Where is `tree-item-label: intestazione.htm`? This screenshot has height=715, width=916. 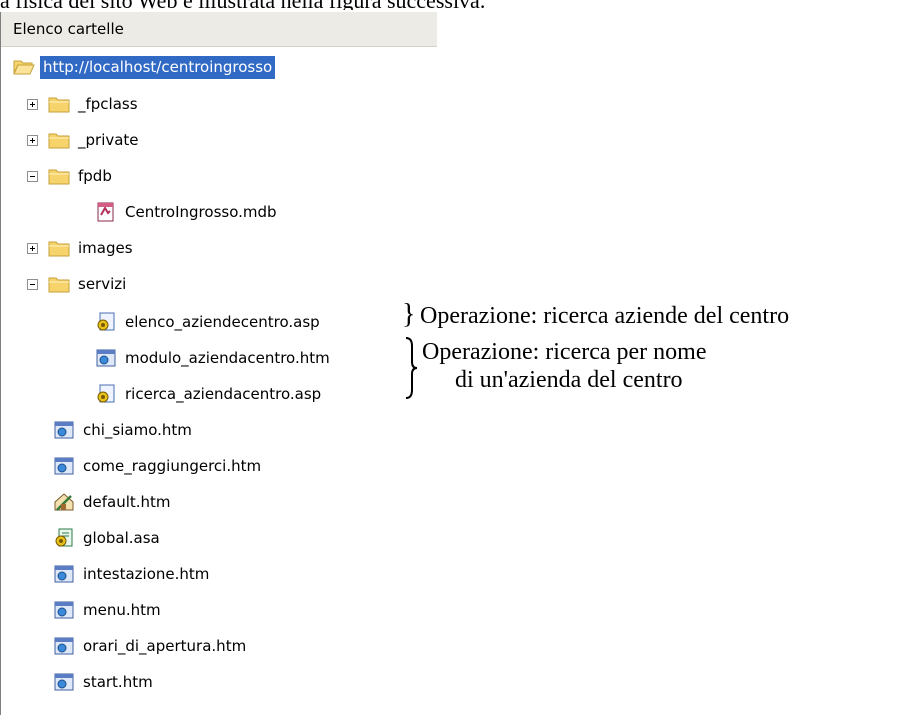 tree-item-label: intestazione.htm is located at coordinates (146, 573).